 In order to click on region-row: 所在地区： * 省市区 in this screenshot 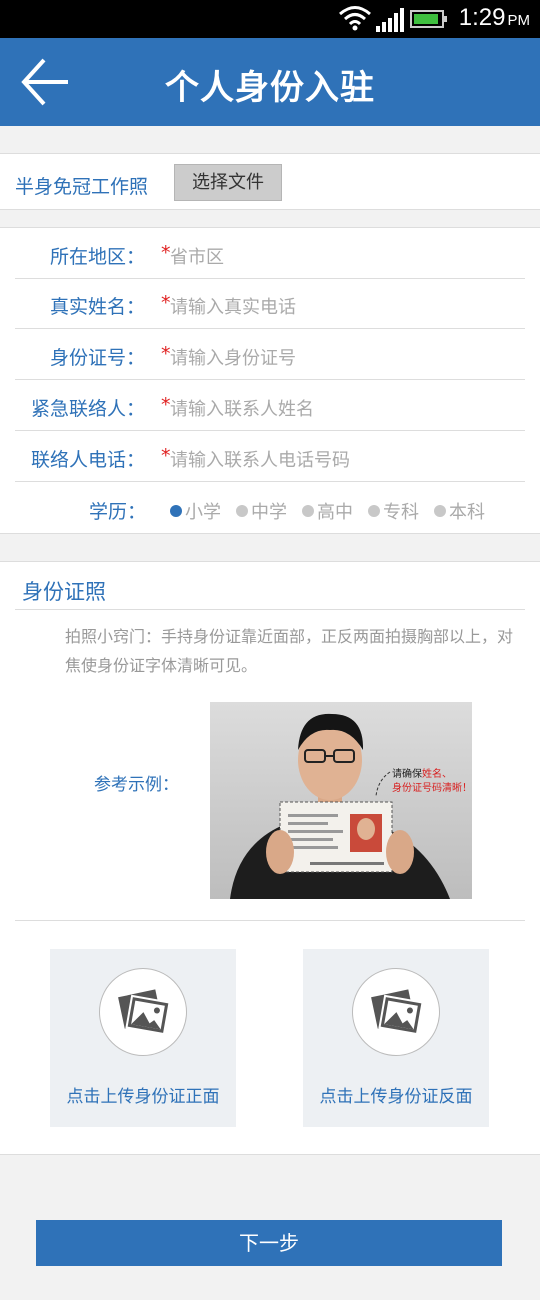, I will do `click(270, 253)`.